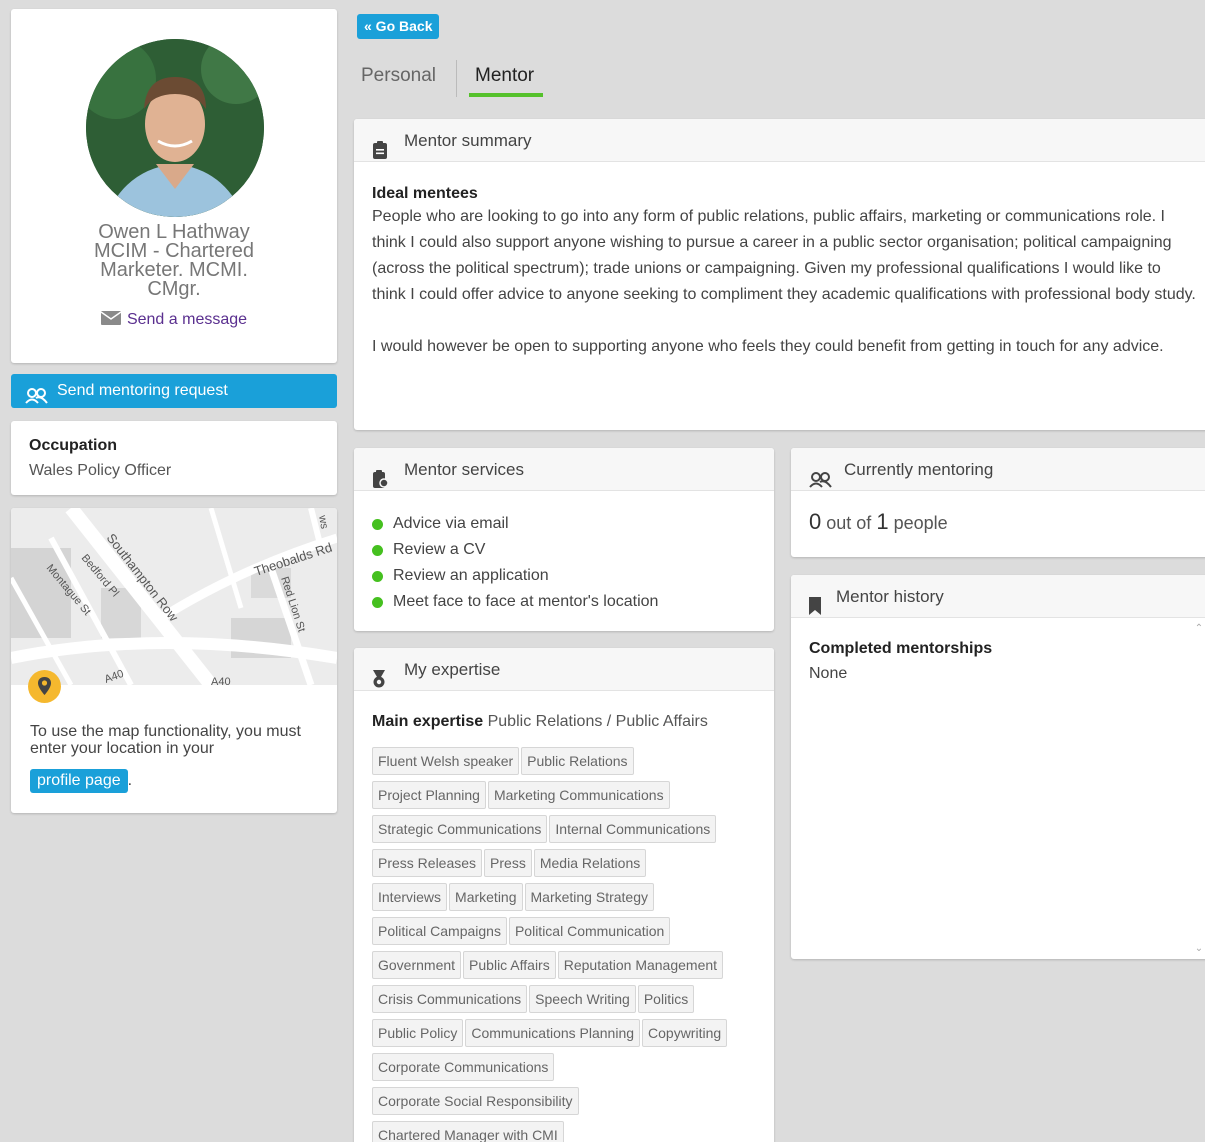  What do you see at coordinates (779, 140) in the screenshot?
I see `mentor-summary-header: Mentor summary` at bounding box center [779, 140].